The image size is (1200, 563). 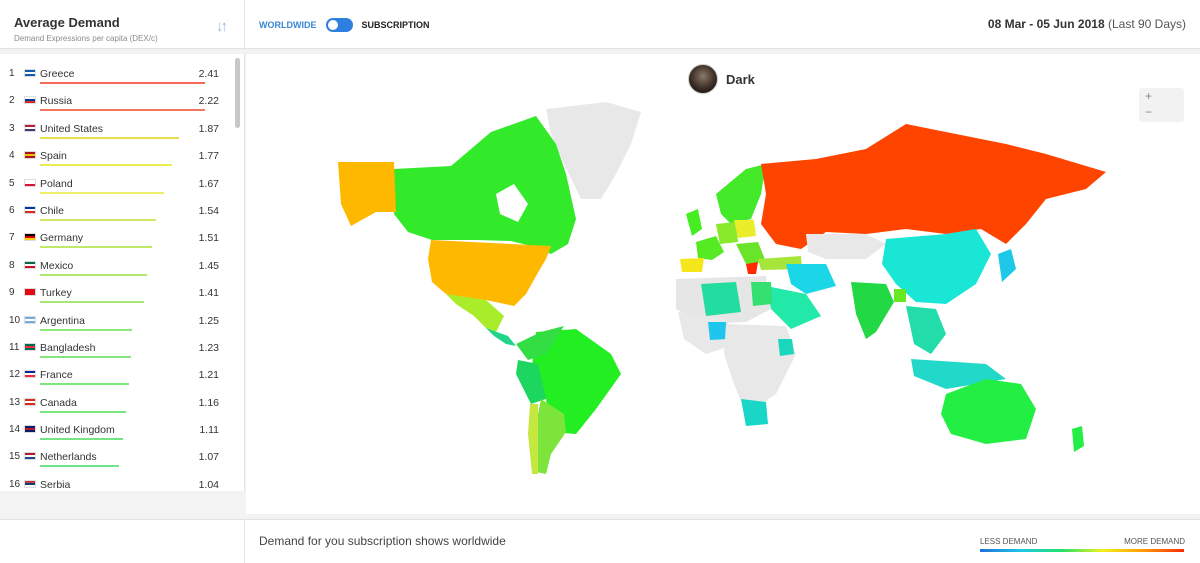 I want to click on rank-number: 15, so click(x=15, y=457).